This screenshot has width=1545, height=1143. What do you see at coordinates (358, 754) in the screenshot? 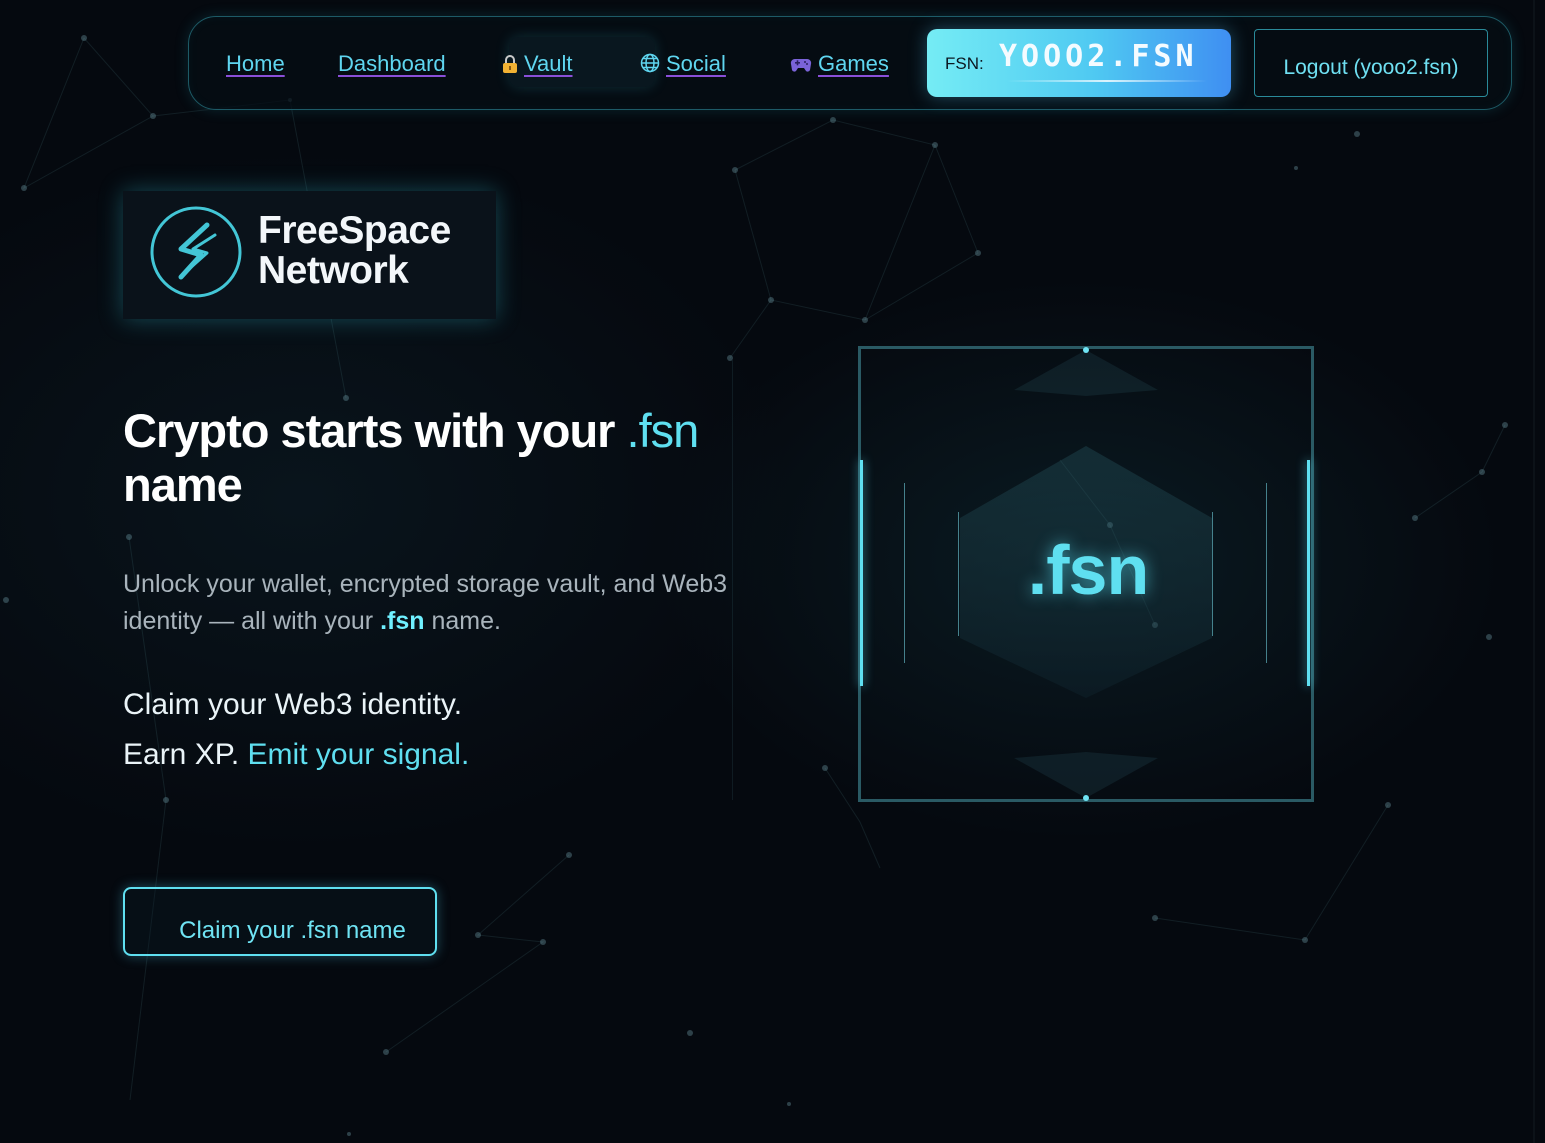
I see `tagline-emit-signal: Emit your signal.` at bounding box center [358, 754].